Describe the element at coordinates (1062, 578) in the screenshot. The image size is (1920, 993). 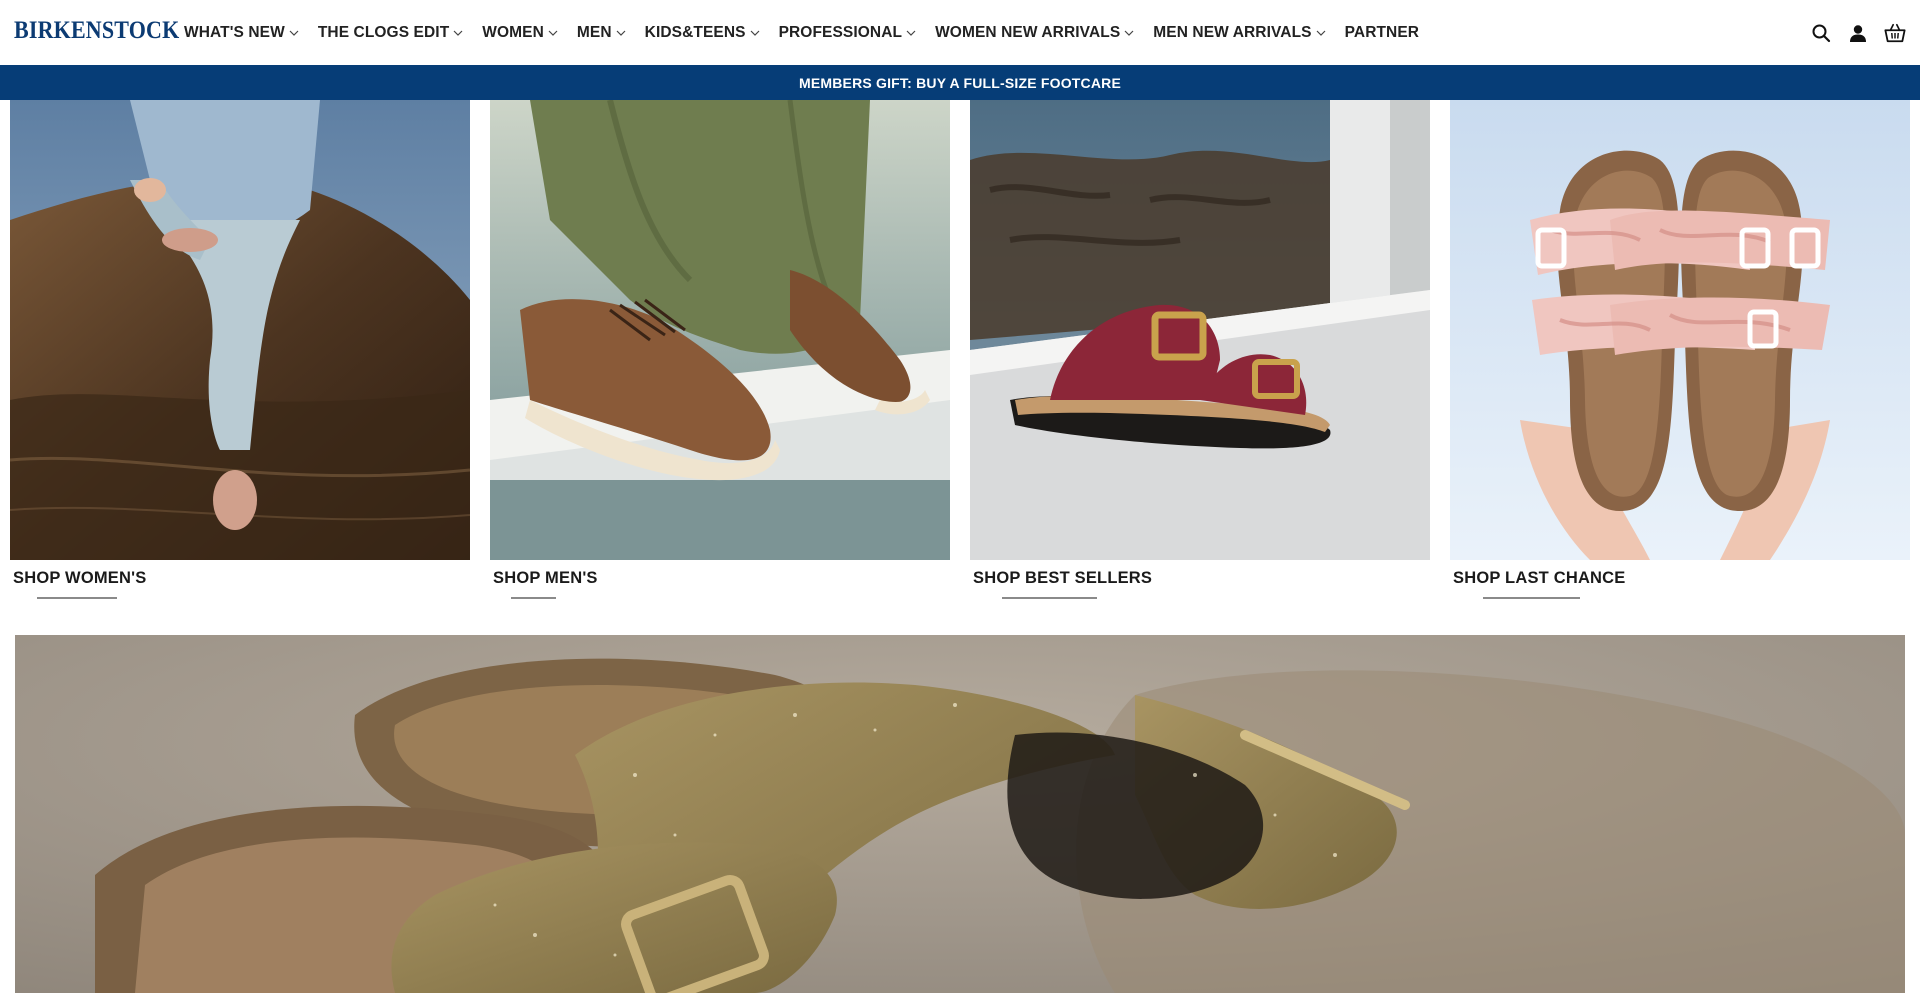
I see `shop-best-sellers-link: SHOP BEST SELLERS` at that location.